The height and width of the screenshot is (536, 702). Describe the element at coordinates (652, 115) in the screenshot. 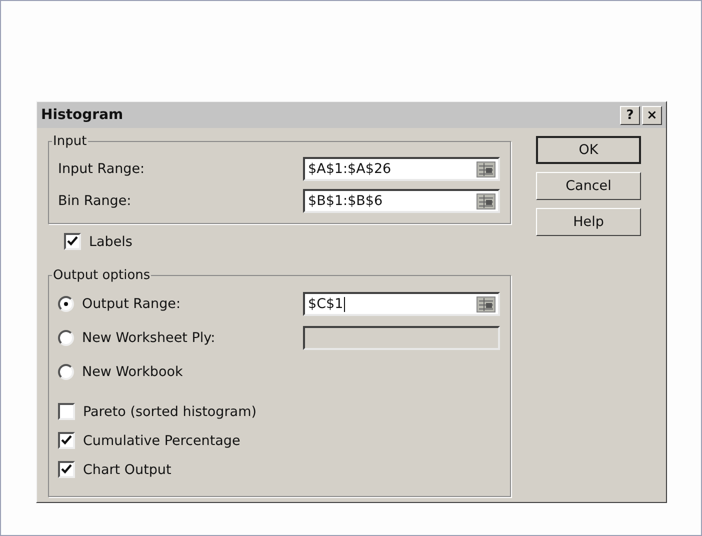

I see `close-button: ×` at that location.